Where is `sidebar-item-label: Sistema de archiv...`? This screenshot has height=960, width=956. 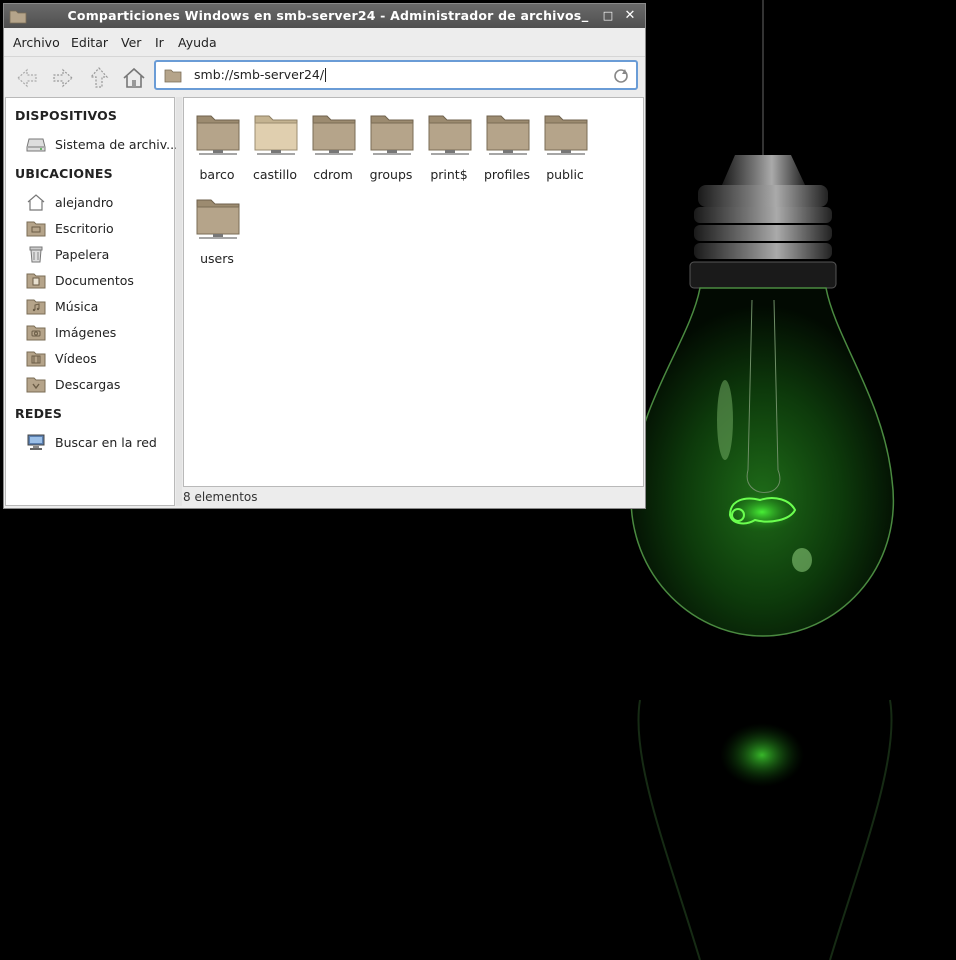
sidebar-item-label: Sistema de archiv... is located at coordinates (117, 144).